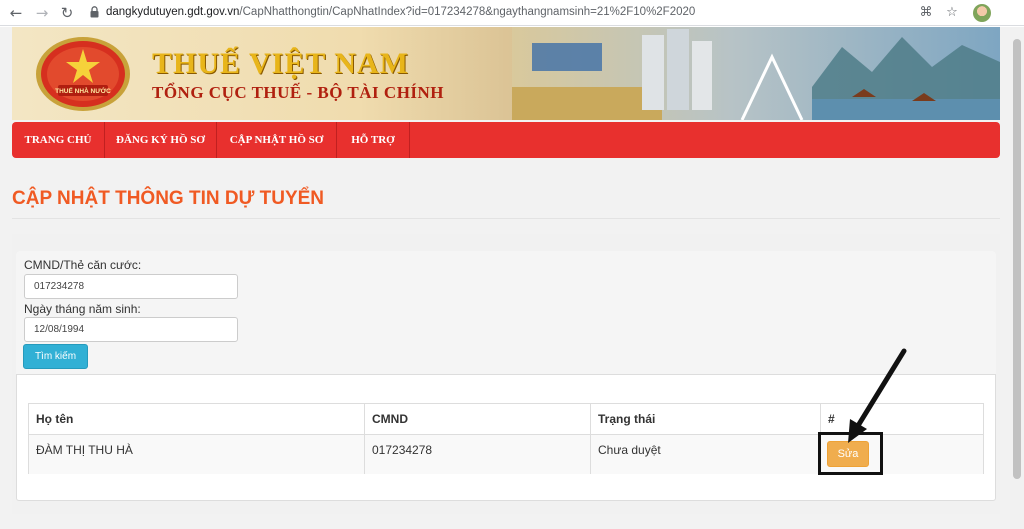 Image resolution: width=1024 pixels, height=529 pixels. Describe the element at coordinates (55, 356) in the screenshot. I see `search-button: Tìm kiếm` at that location.